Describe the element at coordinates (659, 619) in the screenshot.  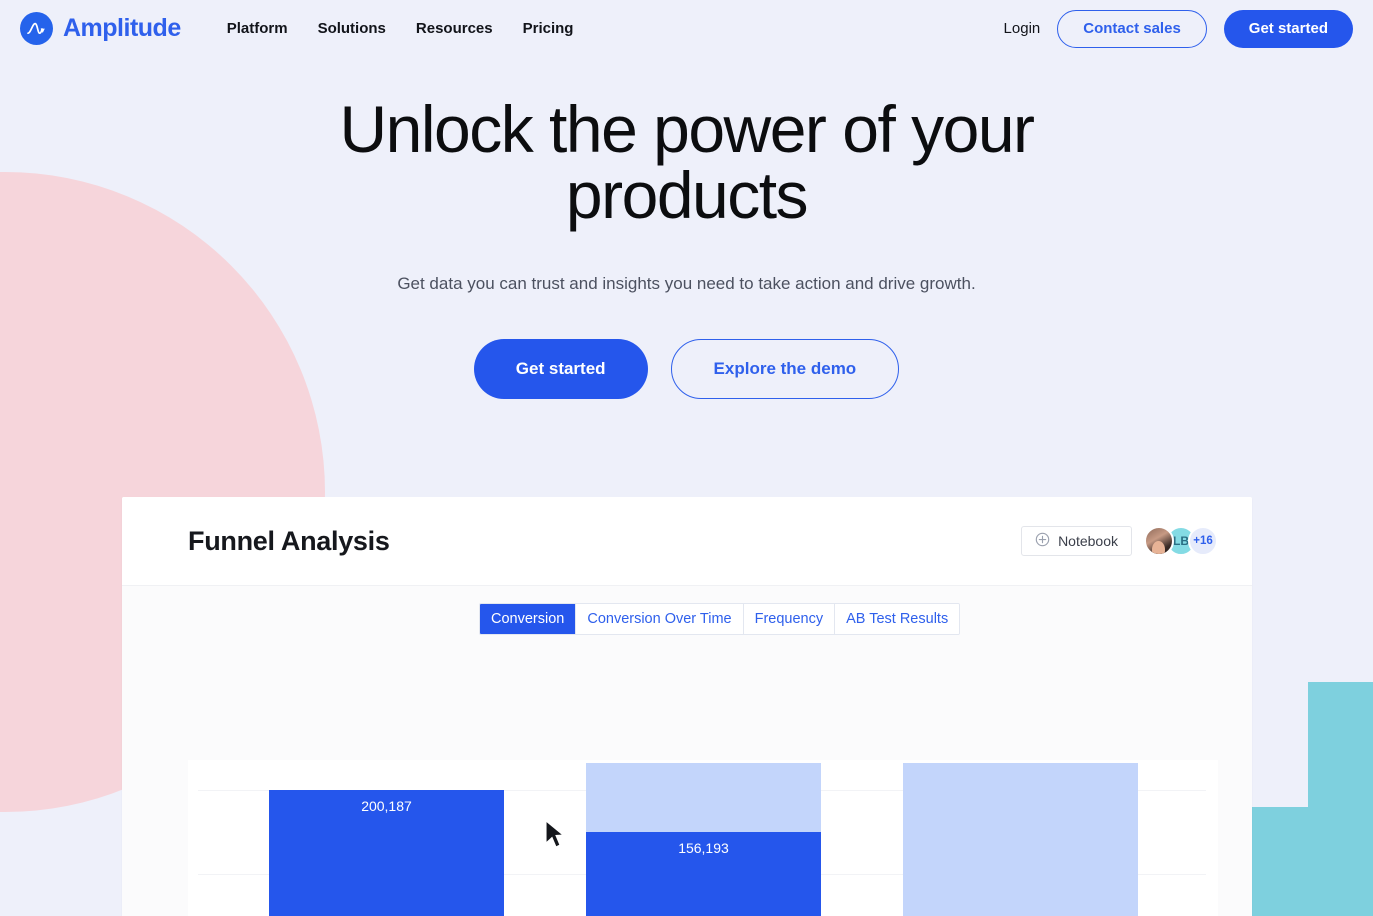
I see `tab-conversion-over-time: Conversion Over Time` at that location.